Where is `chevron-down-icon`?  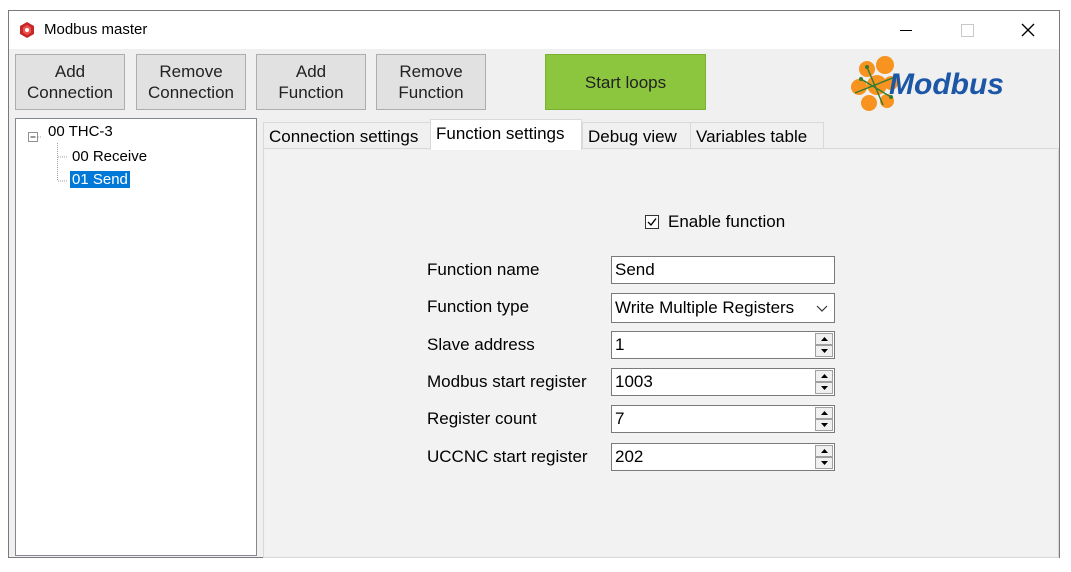 chevron-down-icon is located at coordinates (822, 308).